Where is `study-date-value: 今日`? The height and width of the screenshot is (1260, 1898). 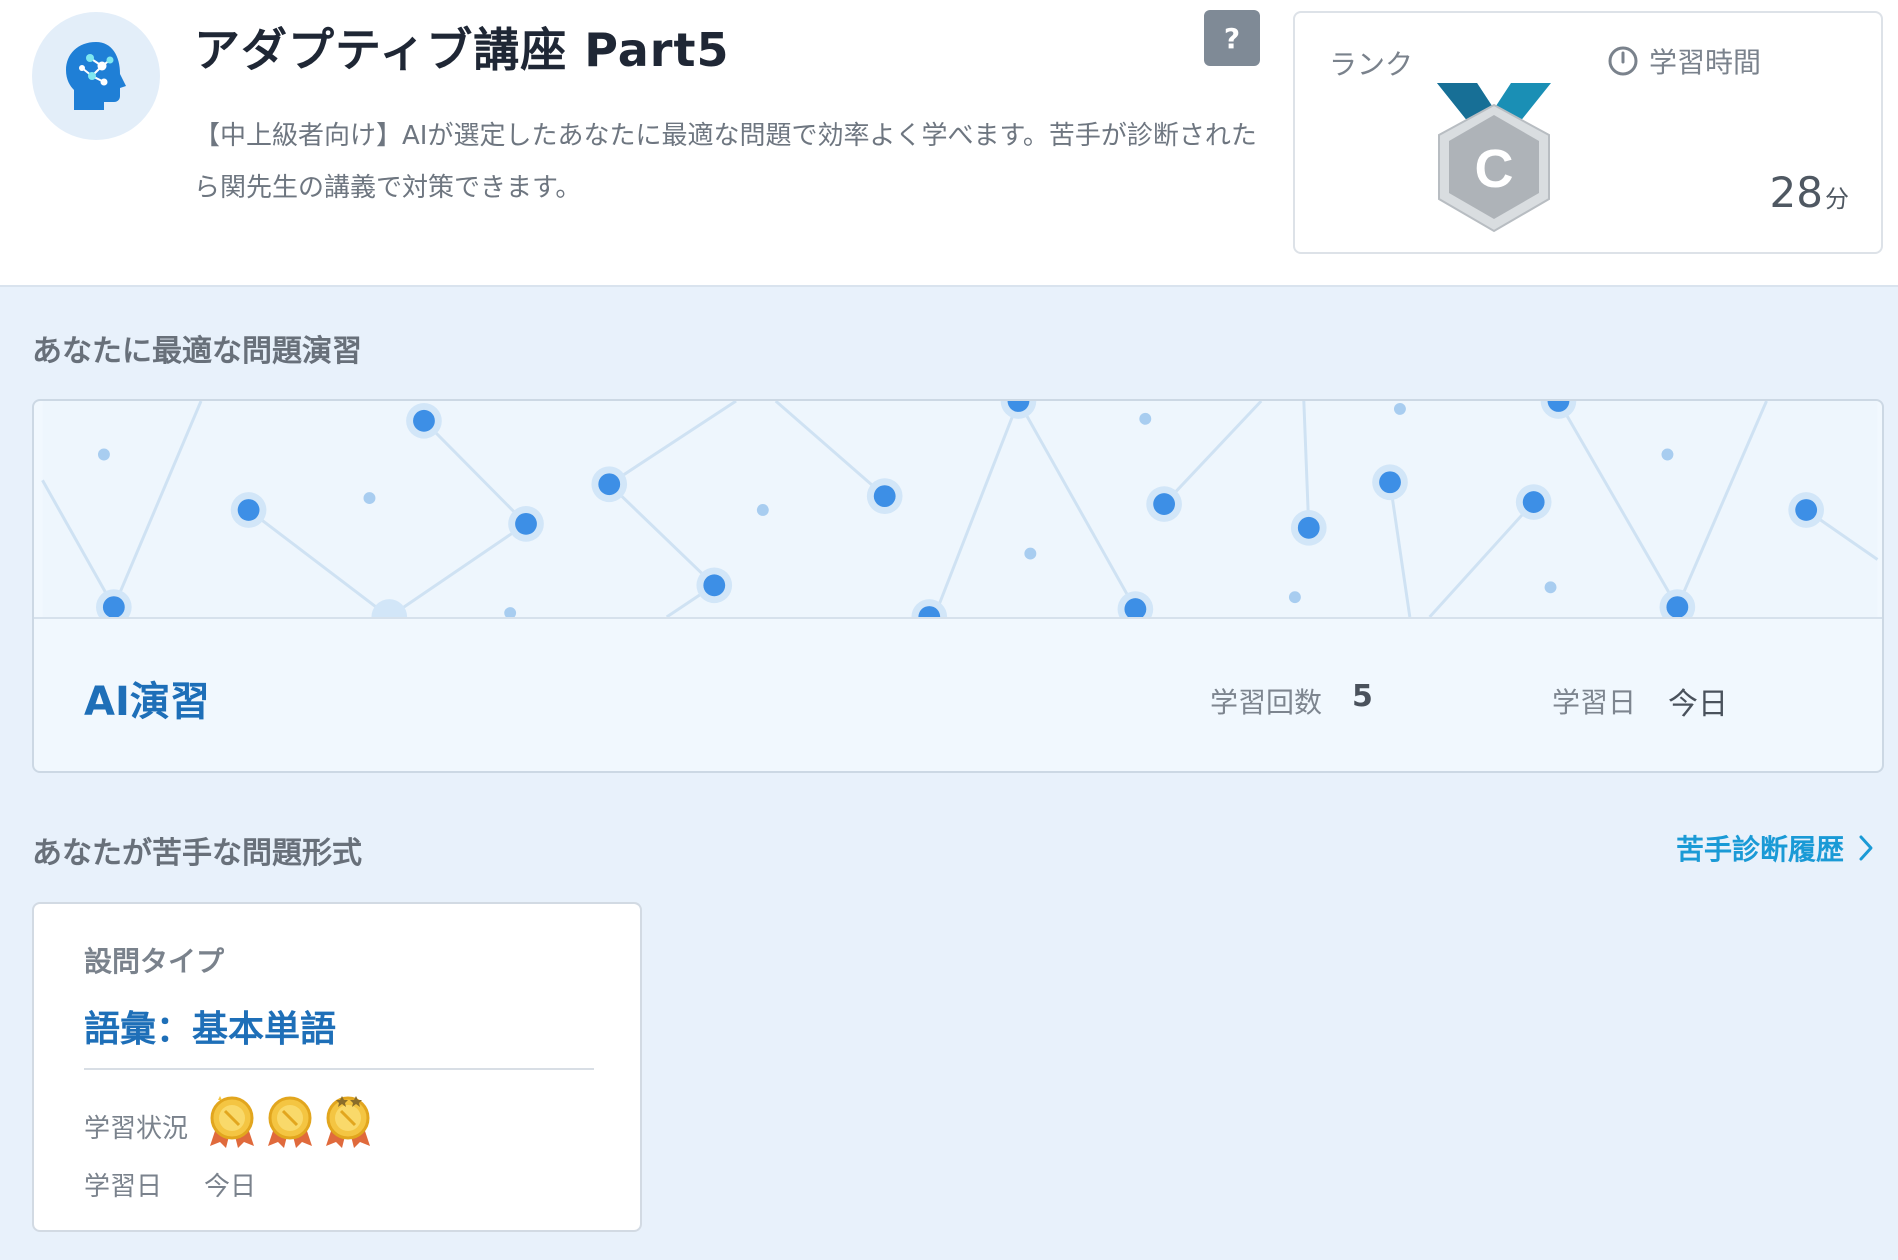
study-date-value: 今日 is located at coordinates (1698, 704).